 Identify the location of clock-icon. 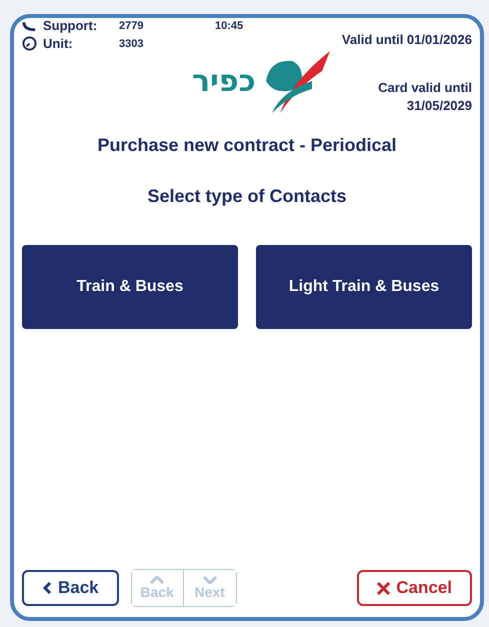
(29, 43).